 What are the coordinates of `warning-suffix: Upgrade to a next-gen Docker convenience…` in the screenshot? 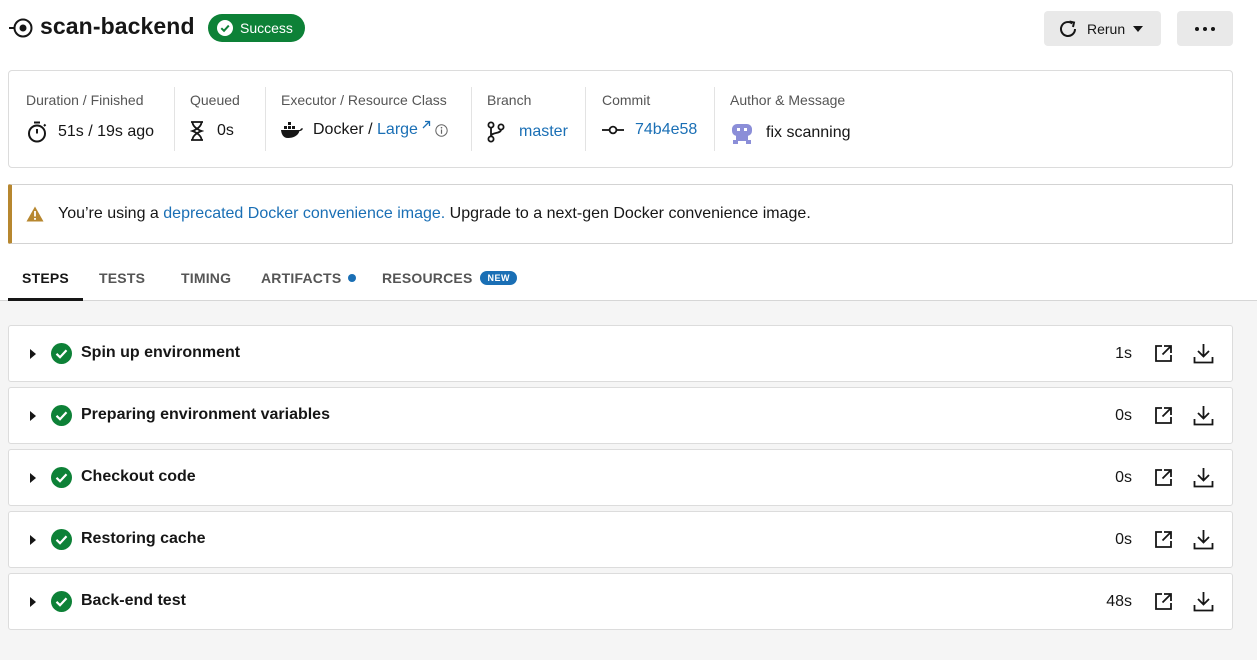 It's located at (628, 213).